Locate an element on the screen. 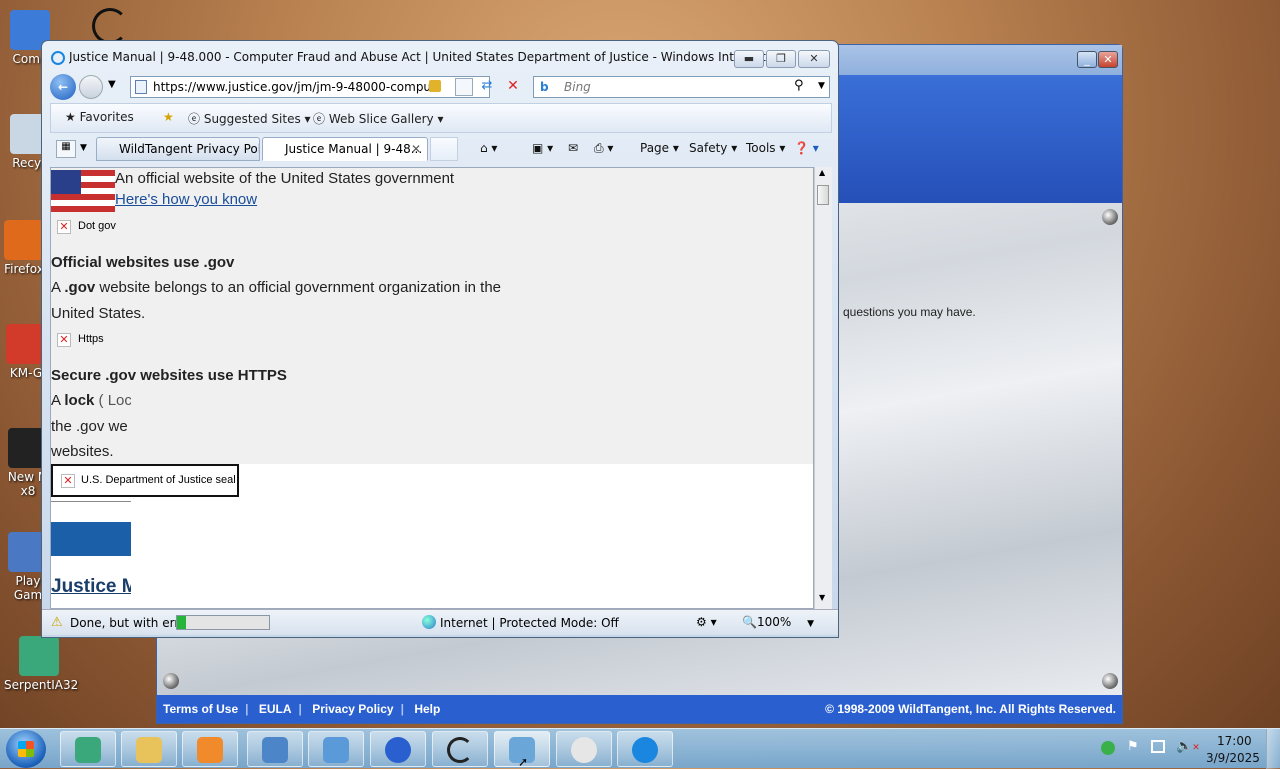 Image resolution: width=1280 pixels, height=769 pixels. chevron-down-icon: ▼ is located at coordinates (821, 86).